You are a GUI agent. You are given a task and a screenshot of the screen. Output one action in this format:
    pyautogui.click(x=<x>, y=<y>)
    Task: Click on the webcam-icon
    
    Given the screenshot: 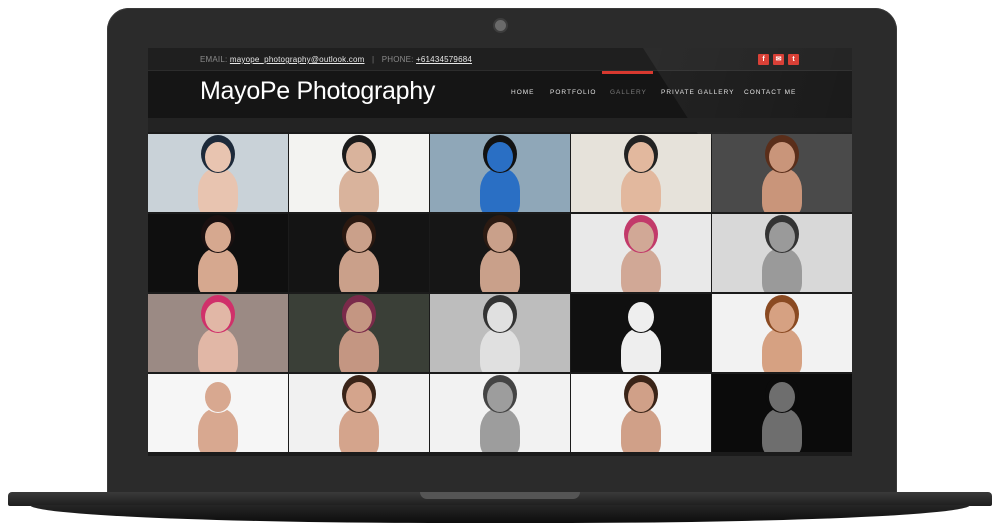 What is the action you would take?
    pyautogui.click(x=500, y=25)
    